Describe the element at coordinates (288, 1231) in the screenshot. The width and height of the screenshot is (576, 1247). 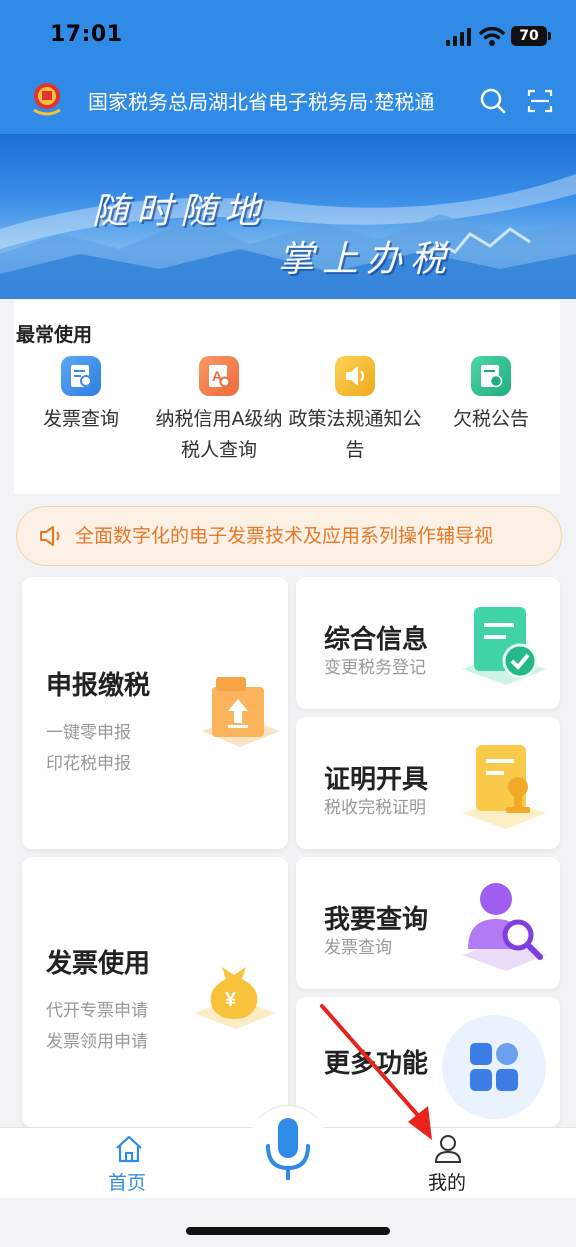
I see `home-indicator` at that location.